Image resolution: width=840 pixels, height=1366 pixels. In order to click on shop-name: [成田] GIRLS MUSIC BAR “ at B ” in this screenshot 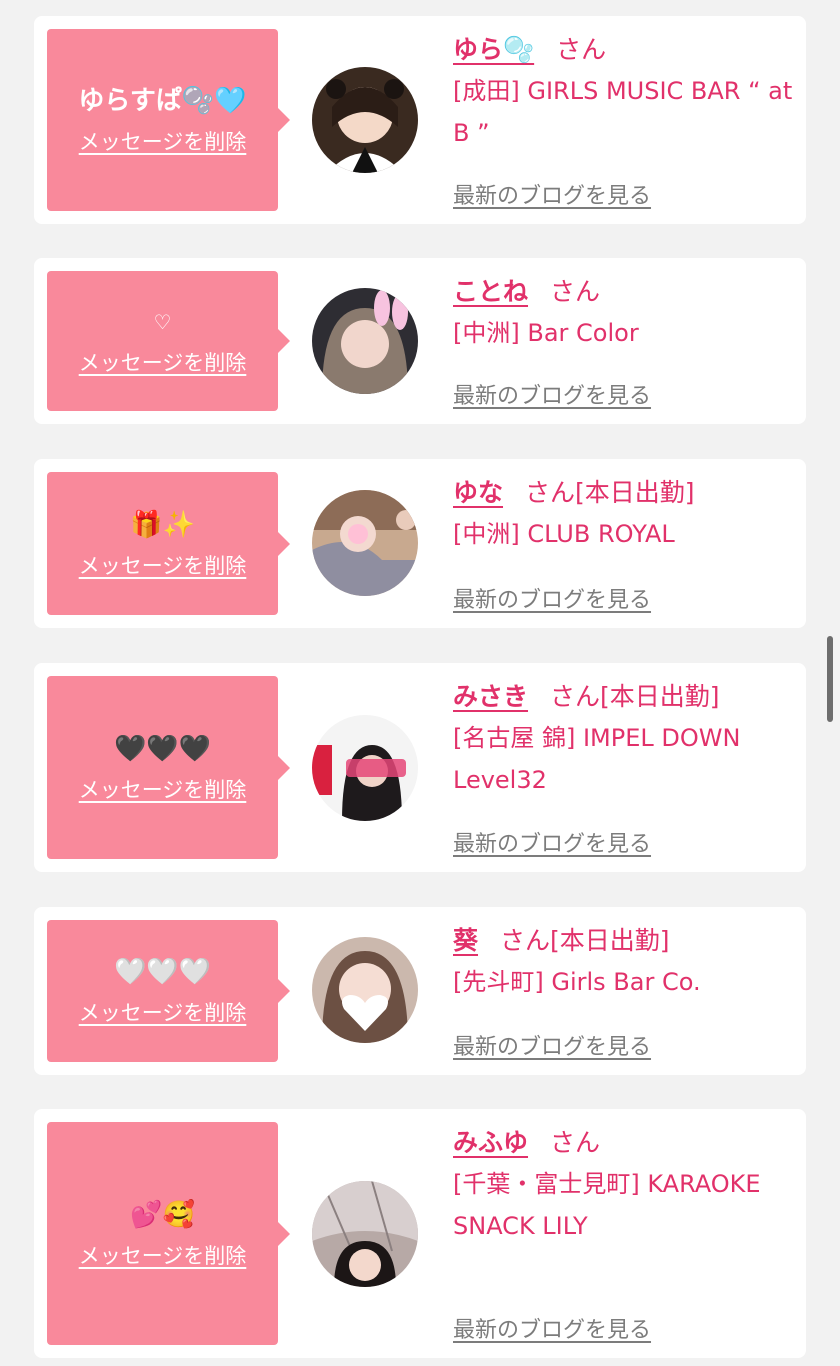, I will do `click(623, 112)`.